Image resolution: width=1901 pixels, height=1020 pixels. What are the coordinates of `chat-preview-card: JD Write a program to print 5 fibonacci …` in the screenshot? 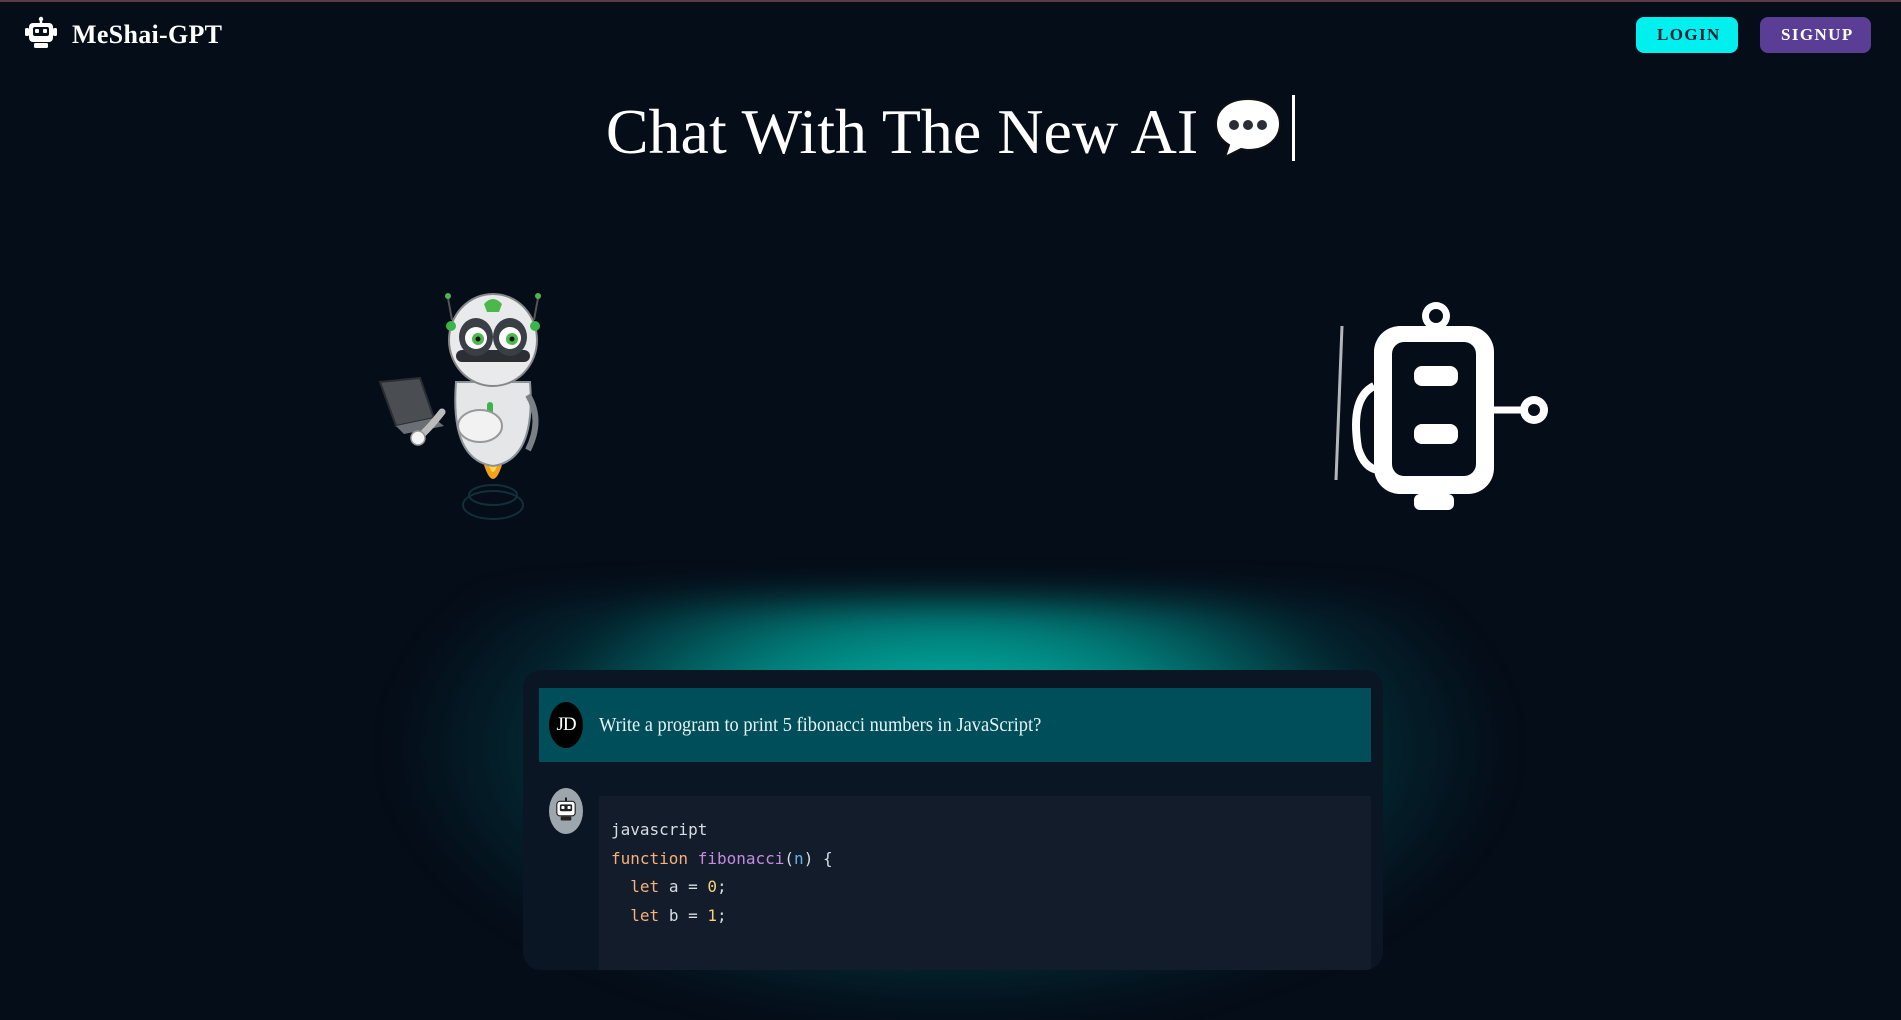 It's located at (953, 820).